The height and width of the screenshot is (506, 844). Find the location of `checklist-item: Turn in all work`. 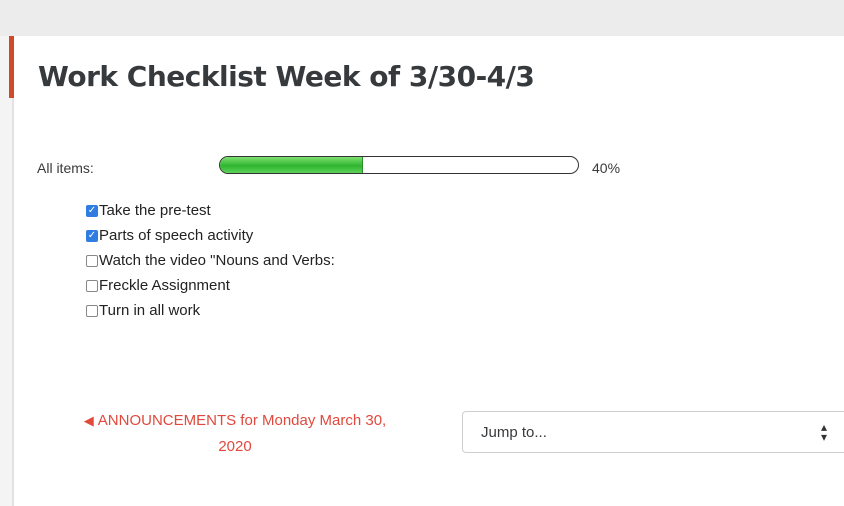

checklist-item: Turn in all work is located at coordinates (210, 310).